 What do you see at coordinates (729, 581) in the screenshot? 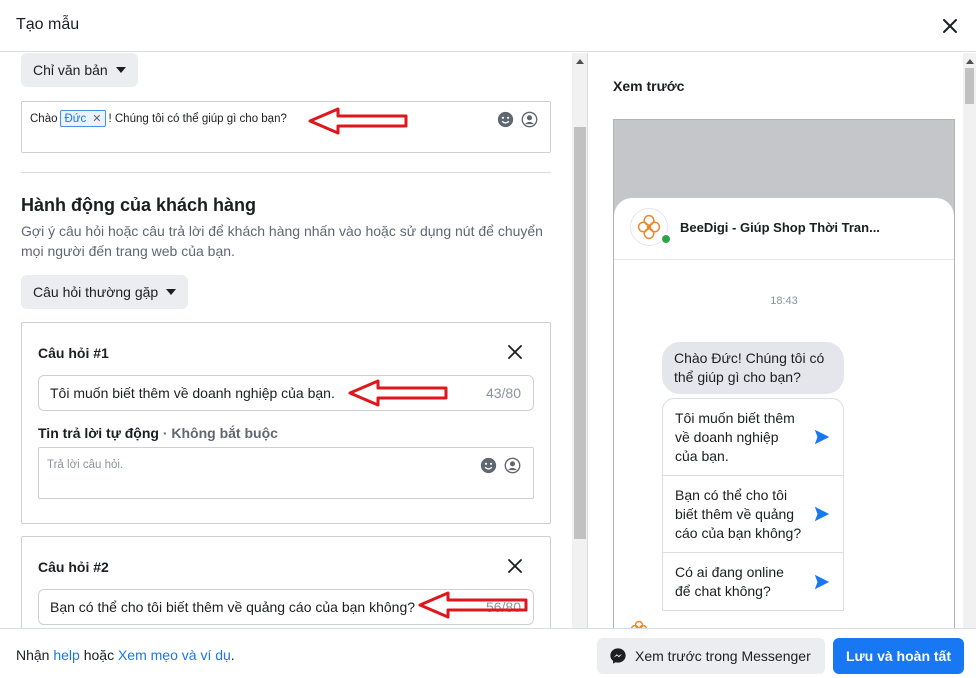
I see `quick-reply-text: Có ai đang online để chat không?` at bounding box center [729, 581].